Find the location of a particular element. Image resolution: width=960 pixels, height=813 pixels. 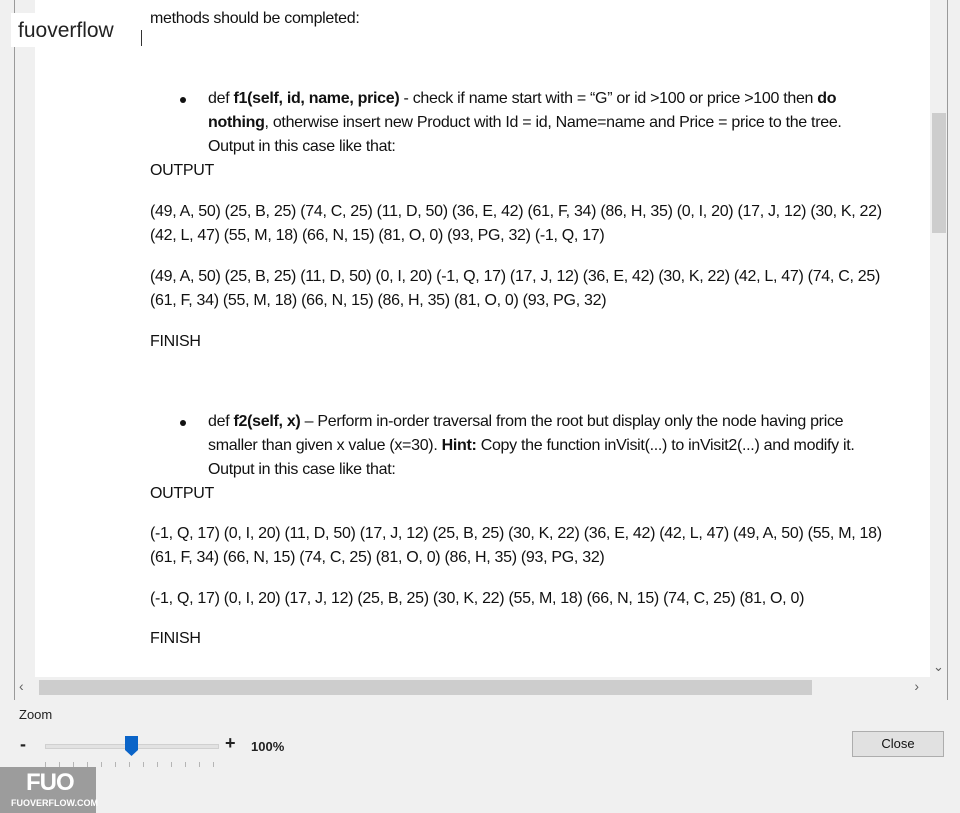

chevron-left-icon: ‹ is located at coordinates (21, 686).